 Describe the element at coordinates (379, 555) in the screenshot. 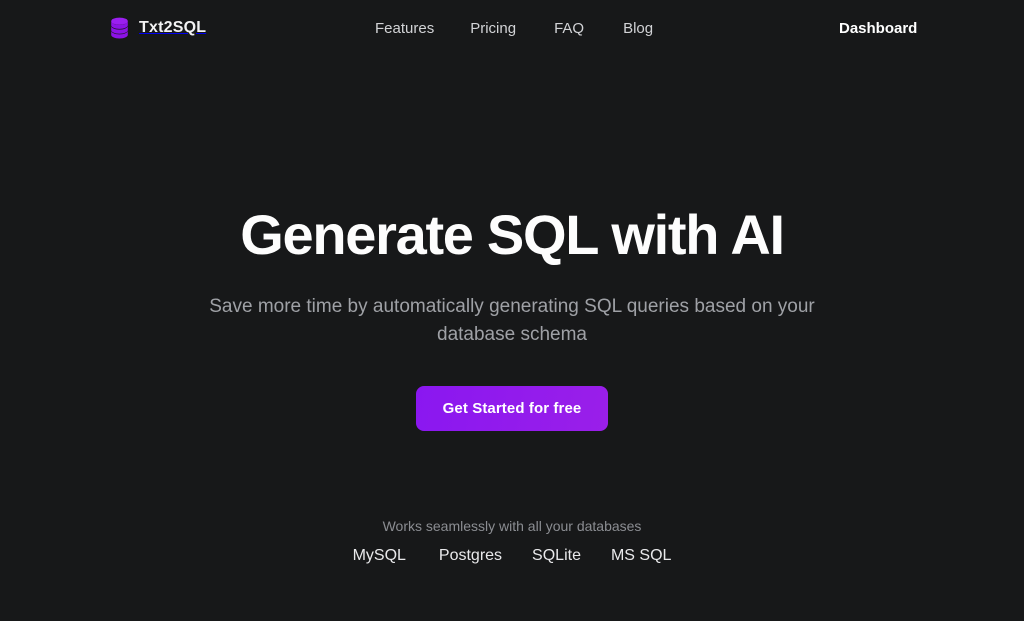

I see `database-item-mysql: MySQL` at that location.